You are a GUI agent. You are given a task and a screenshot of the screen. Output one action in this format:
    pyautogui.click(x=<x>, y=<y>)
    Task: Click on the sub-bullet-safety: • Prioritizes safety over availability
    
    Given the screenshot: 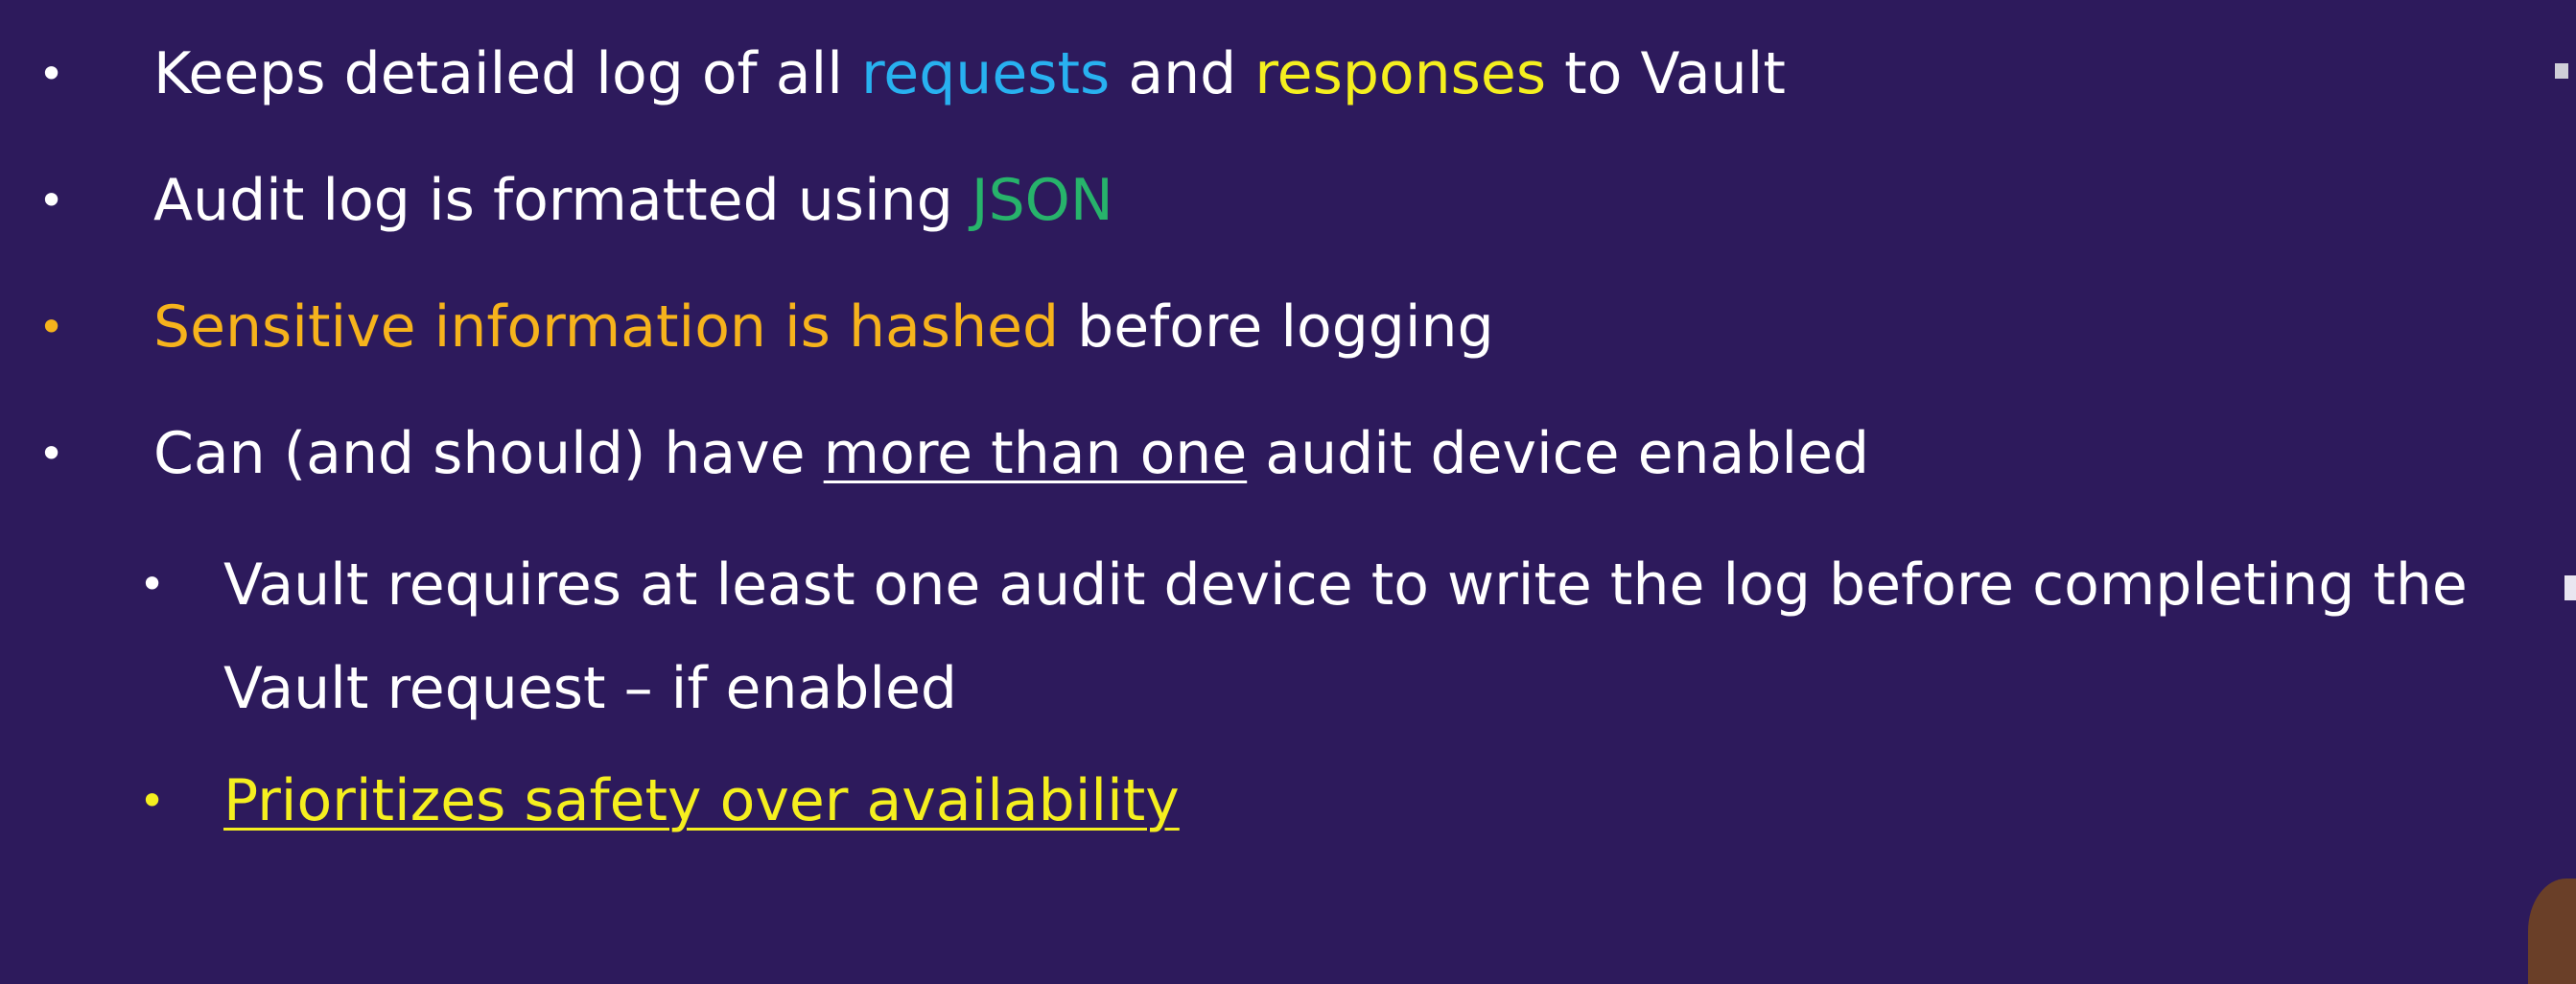 What is the action you would take?
    pyautogui.click(x=590, y=801)
    